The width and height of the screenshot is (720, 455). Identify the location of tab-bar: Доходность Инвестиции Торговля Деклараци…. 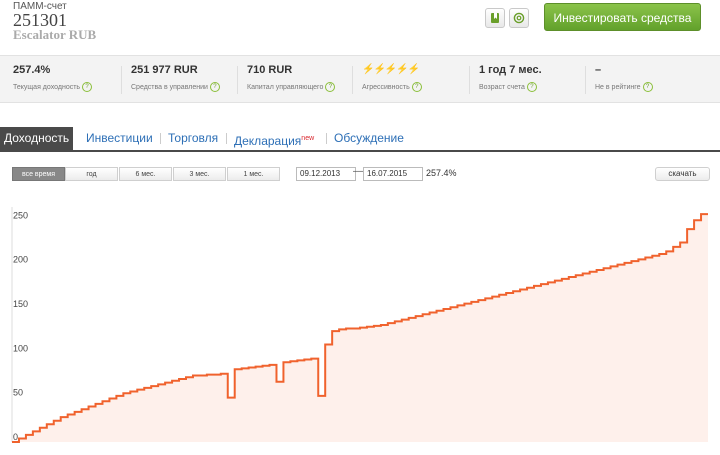
(360, 139).